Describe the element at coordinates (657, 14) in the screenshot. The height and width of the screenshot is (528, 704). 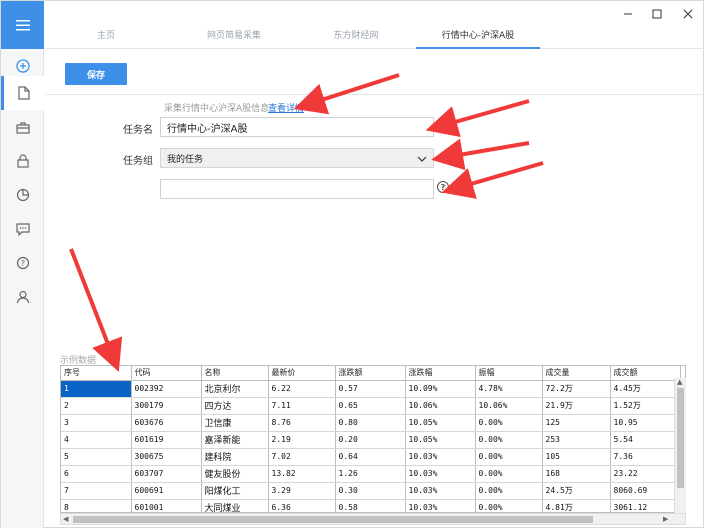
I see `maximize-button` at that location.